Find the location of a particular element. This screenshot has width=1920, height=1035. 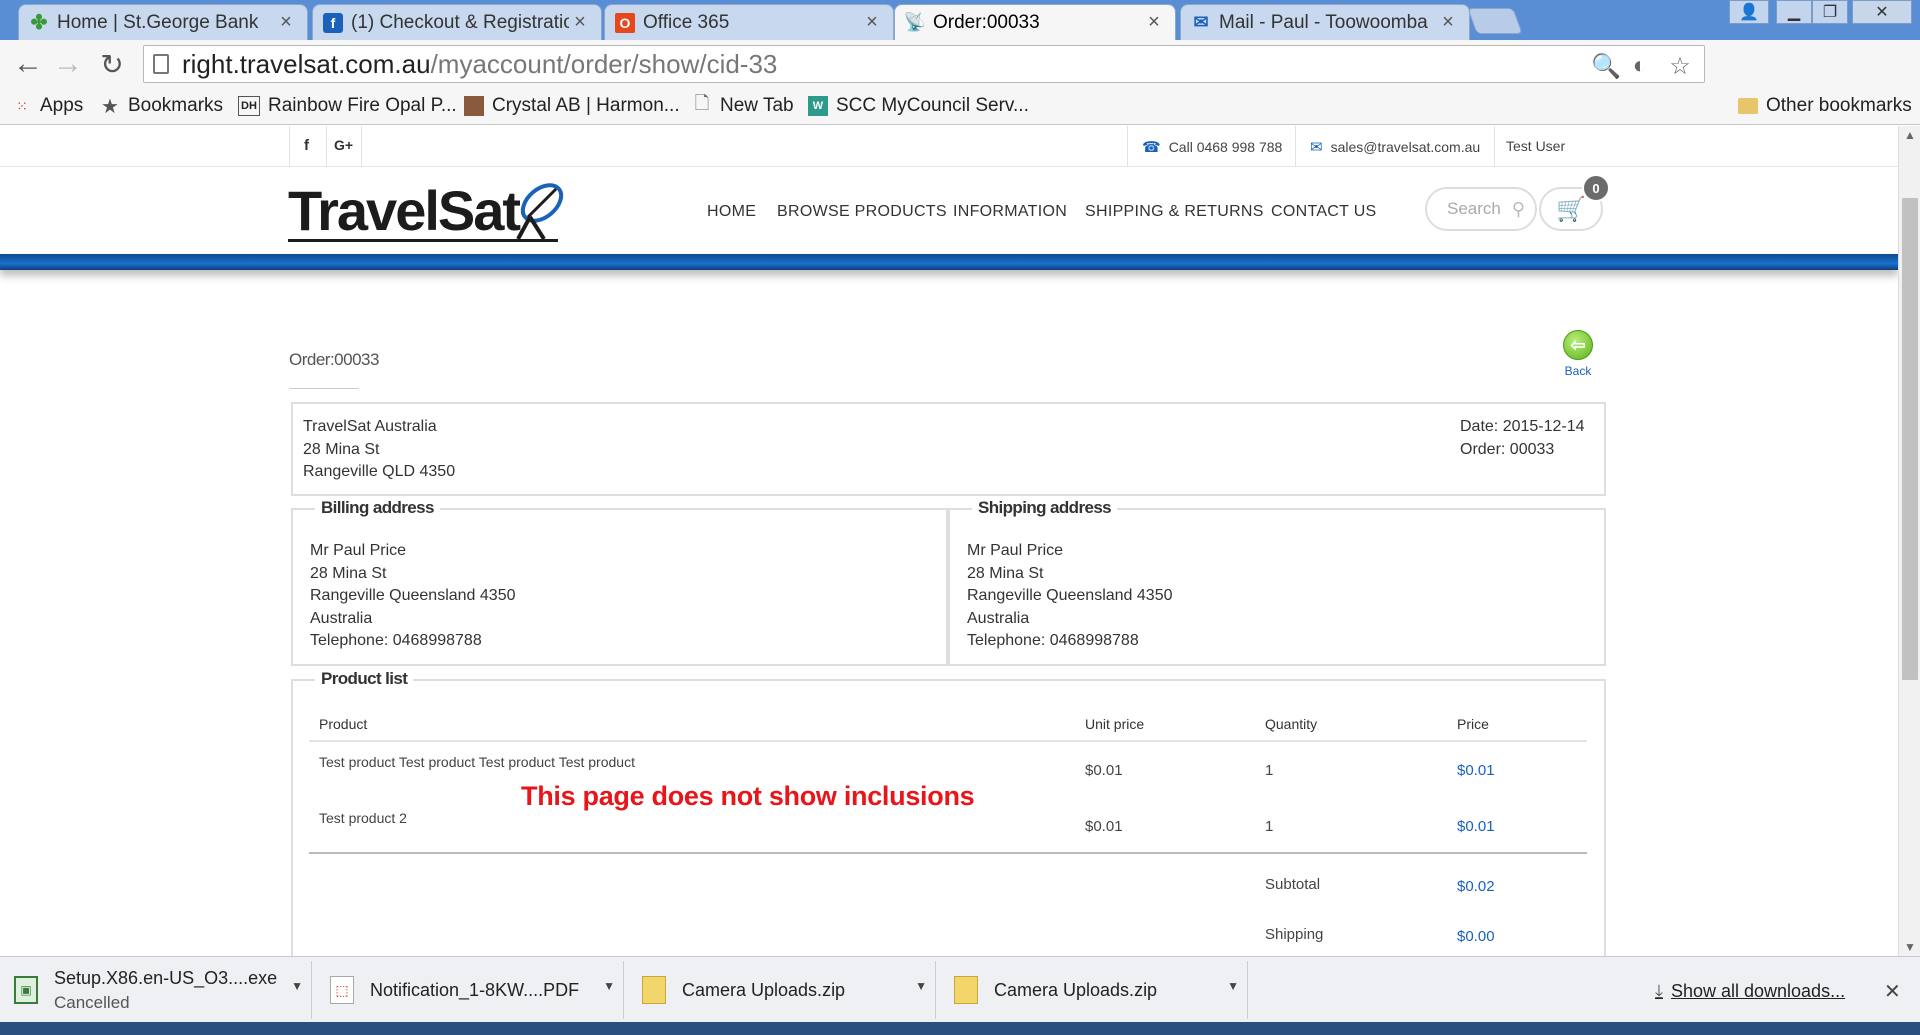

nav-browse-products: BROWSE PRODUCTS is located at coordinates (862, 212).